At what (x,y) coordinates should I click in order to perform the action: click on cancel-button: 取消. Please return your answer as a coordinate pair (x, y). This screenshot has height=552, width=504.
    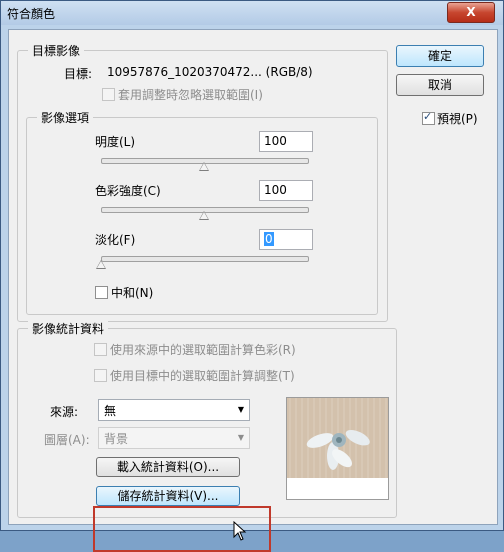
    Looking at the image, I should click on (440, 85).